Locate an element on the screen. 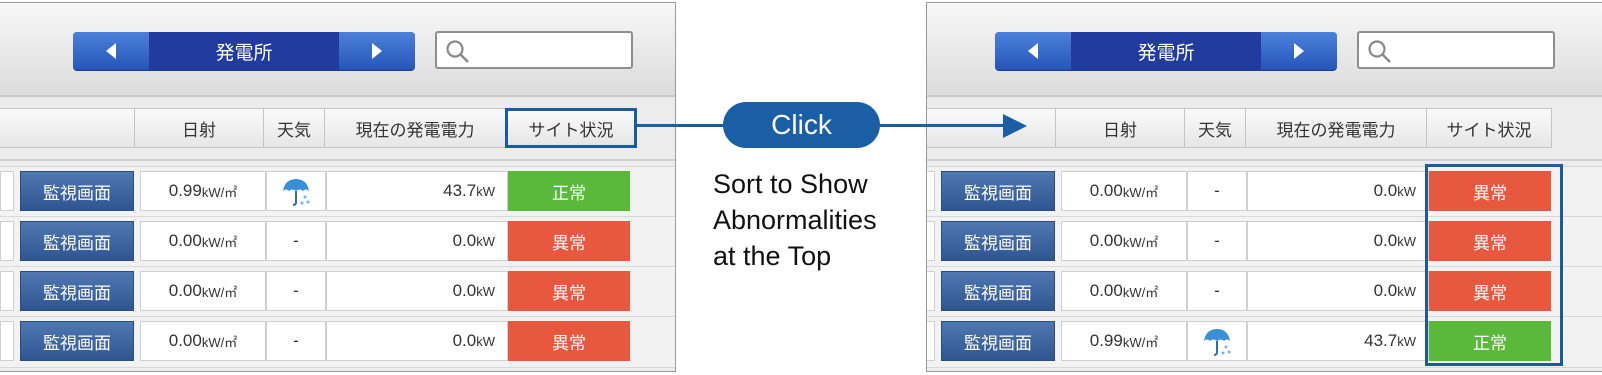 Image resolution: width=1602 pixels, height=375 pixels. table-row: 監視画面 0.00 kW/㎡ - 0.0 kW 異常 is located at coordinates (337, 342).